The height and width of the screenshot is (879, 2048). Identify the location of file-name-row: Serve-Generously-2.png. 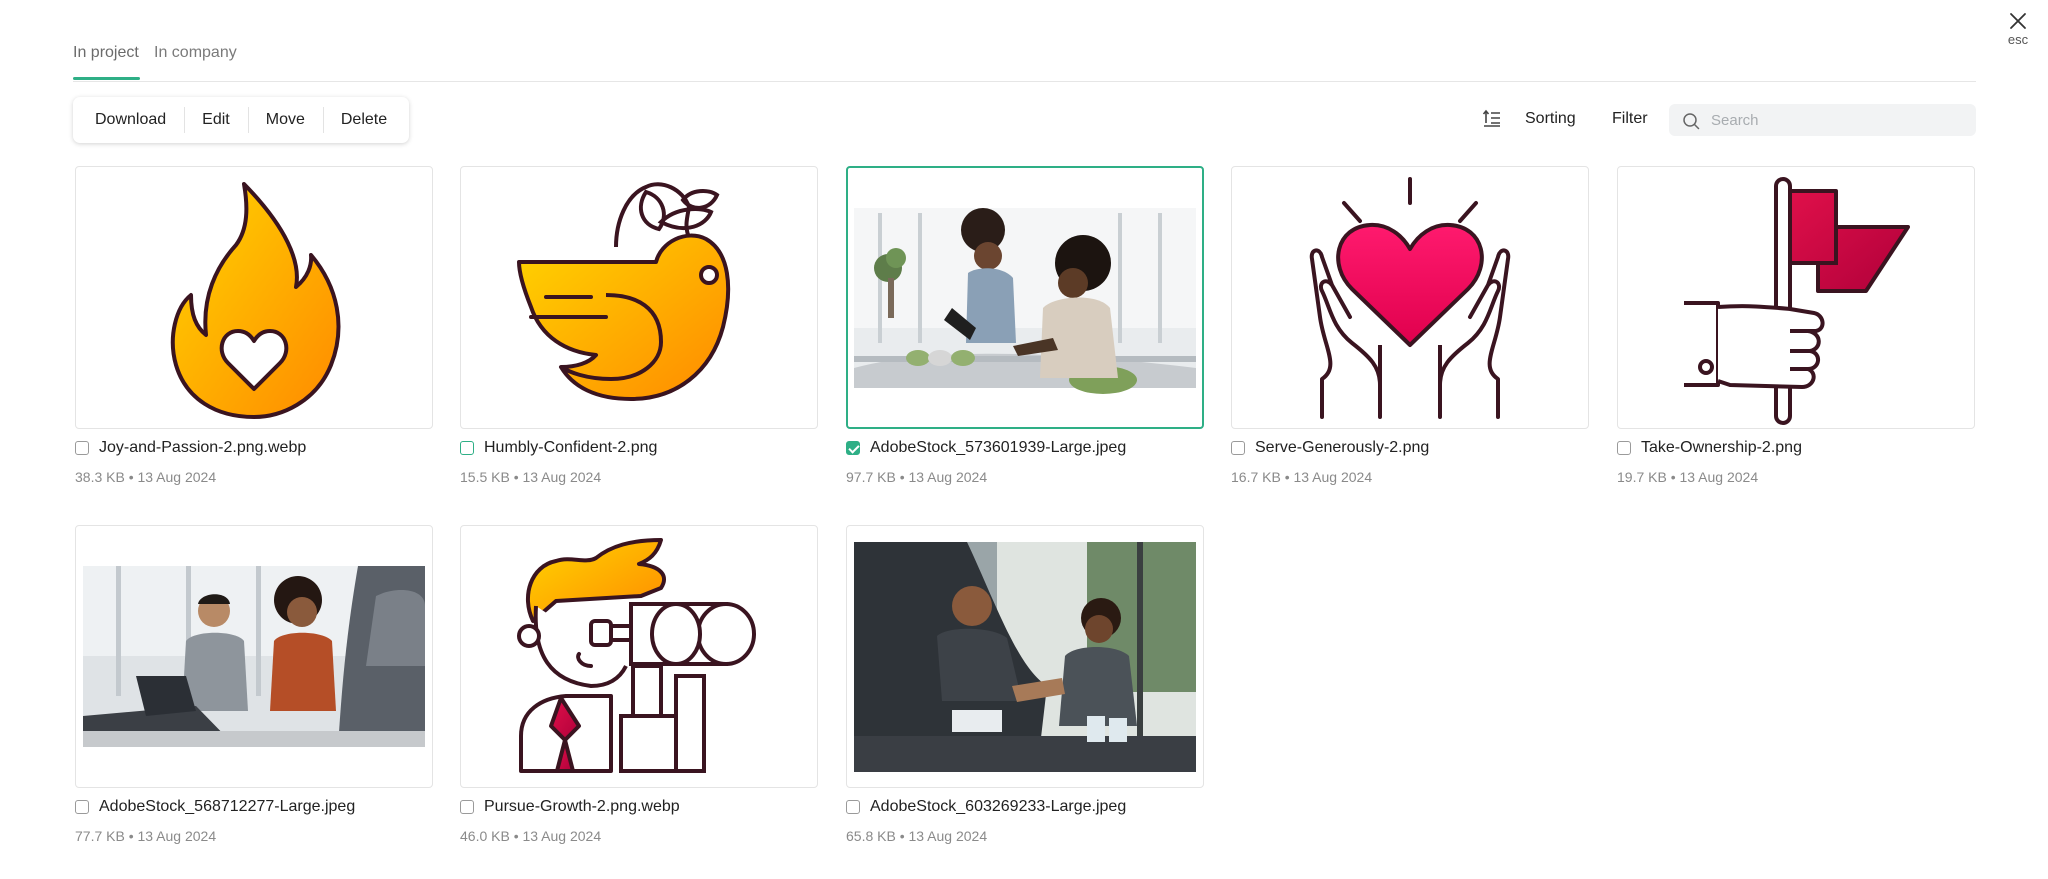
(1330, 448).